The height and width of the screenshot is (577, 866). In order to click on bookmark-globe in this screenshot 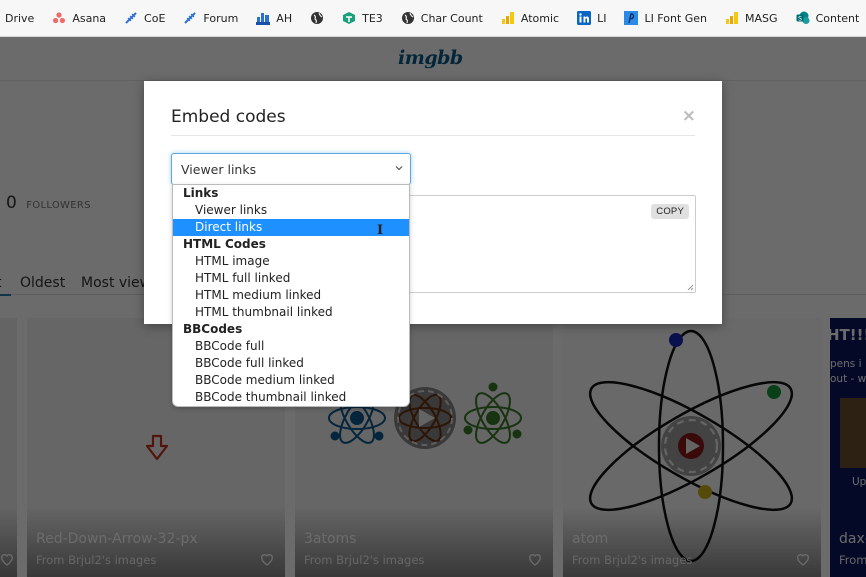, I will do `click(321, 18)`.